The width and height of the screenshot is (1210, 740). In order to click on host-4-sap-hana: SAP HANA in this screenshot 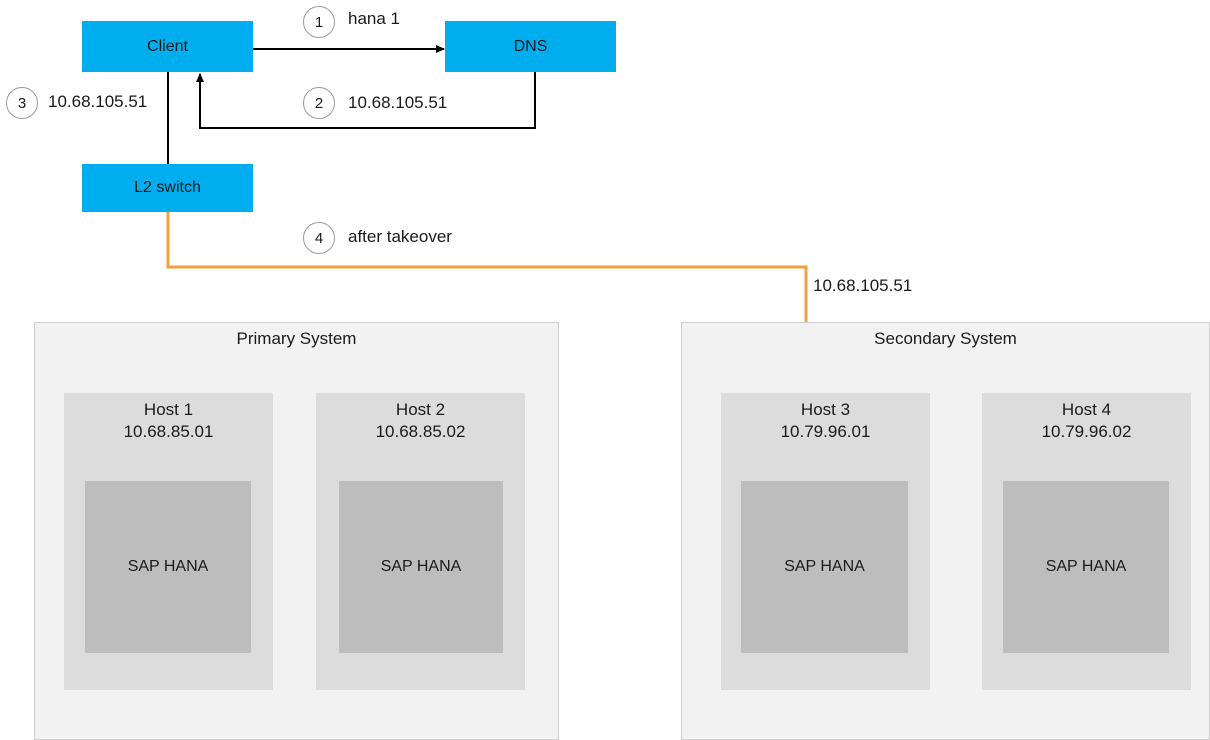, I will do `click(1086, 567)`.